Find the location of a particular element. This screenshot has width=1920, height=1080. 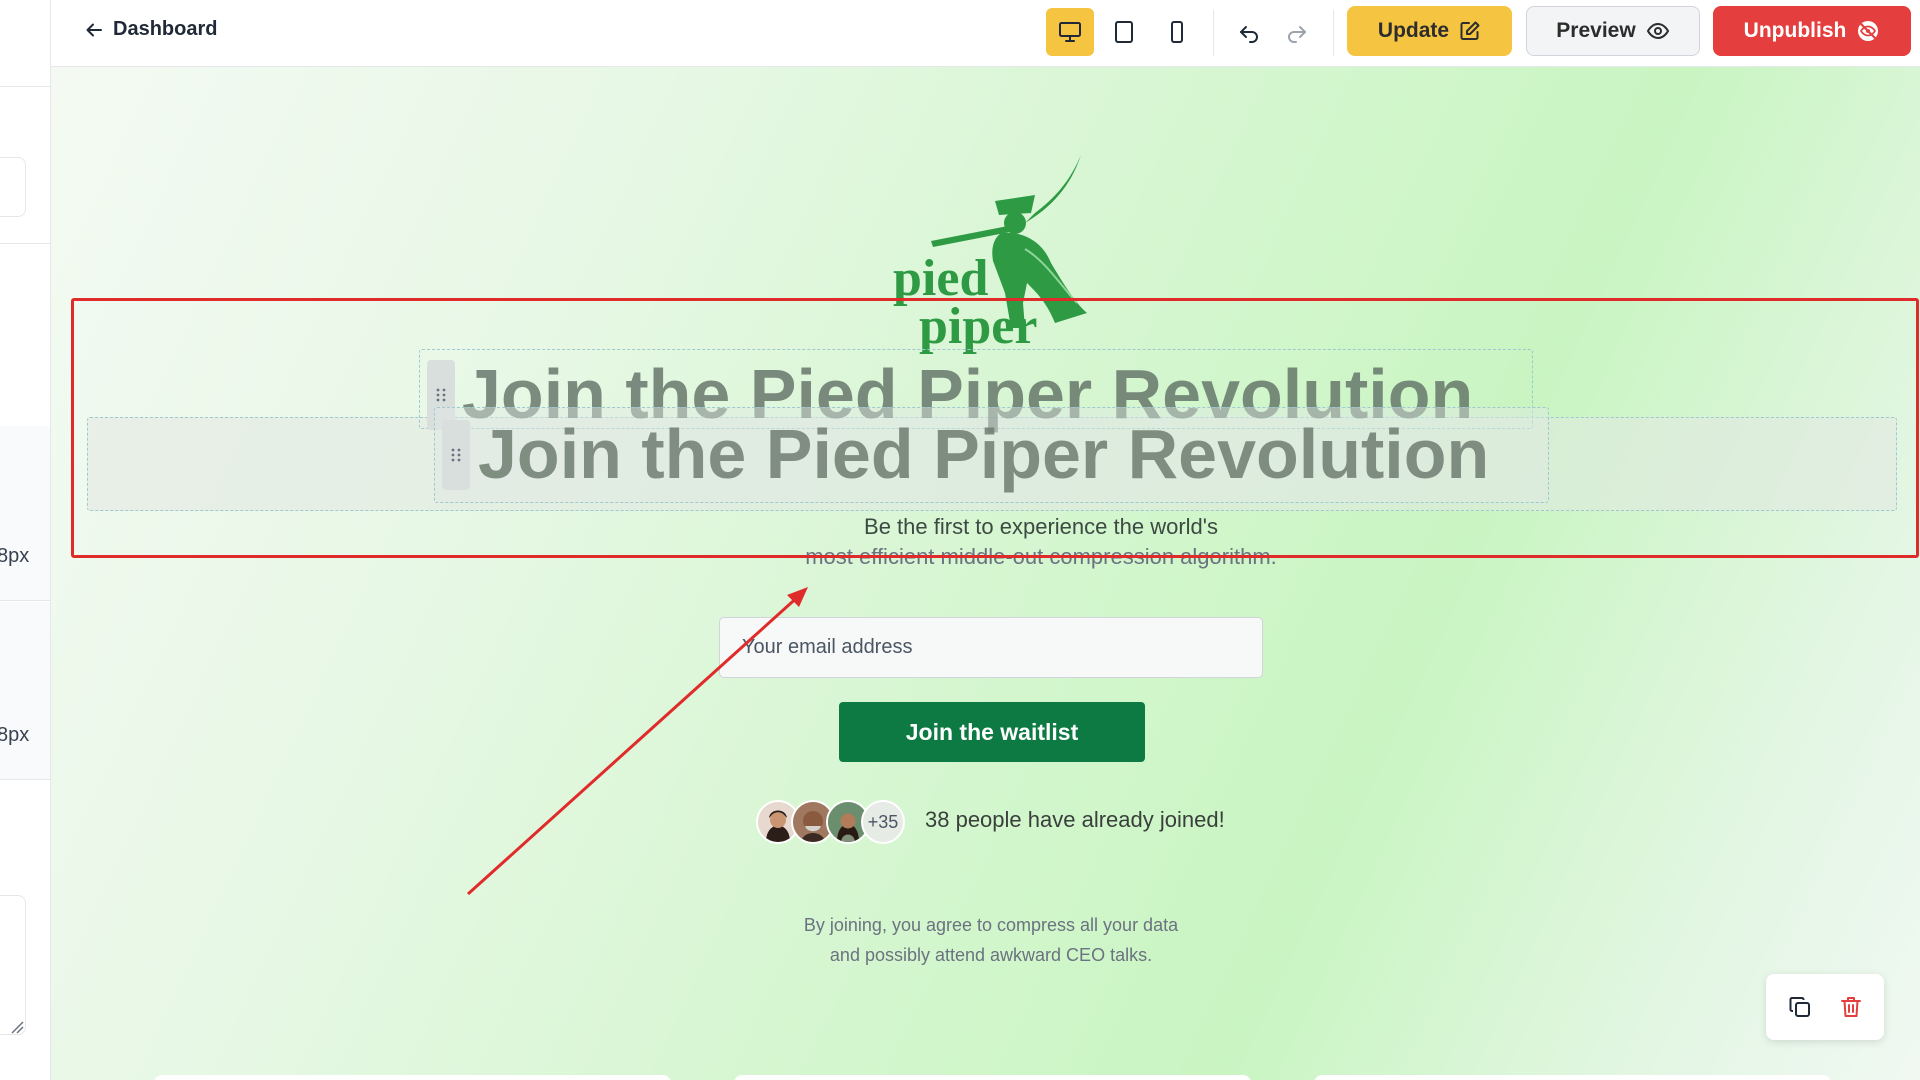

update-button: Update is located at coordinates (1429, 31).